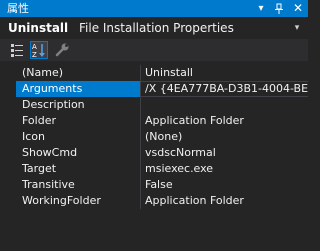 This screenshot has width=320, height=251. I want to click on property-row-arguments: Arguments /X {4EA777BA-D3B1-4004-BE, so click(154, 89).